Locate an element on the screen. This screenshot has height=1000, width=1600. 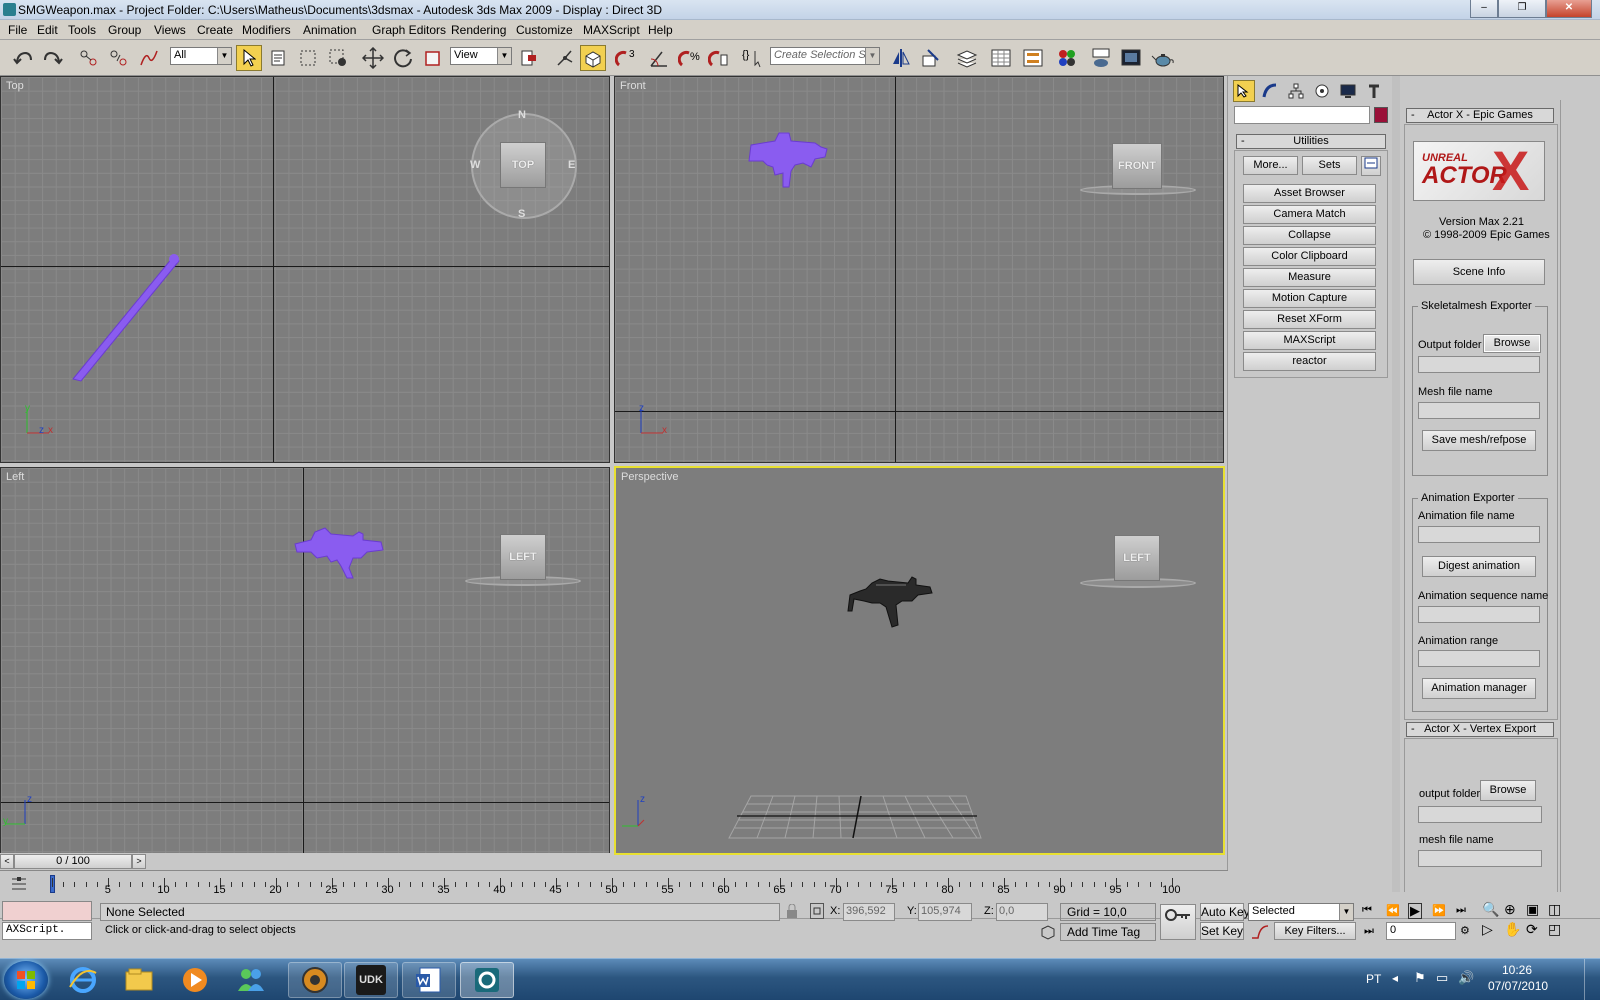
utility-motion-capture-button: Motion Capture is located at coordinates (1309, 298).